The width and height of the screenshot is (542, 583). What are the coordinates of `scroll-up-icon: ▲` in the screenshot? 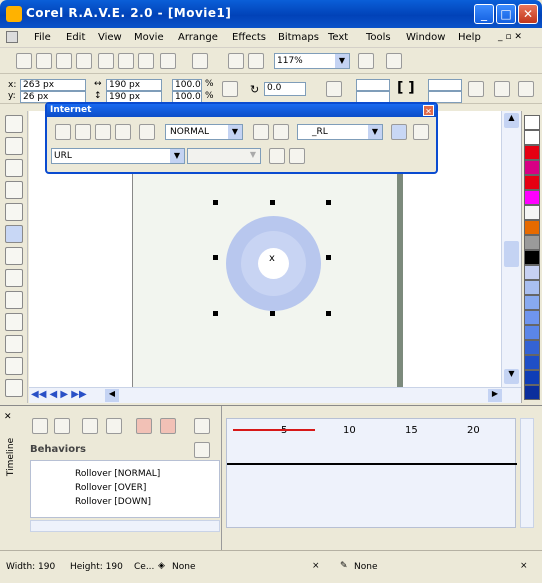 It's located at (511, 120).